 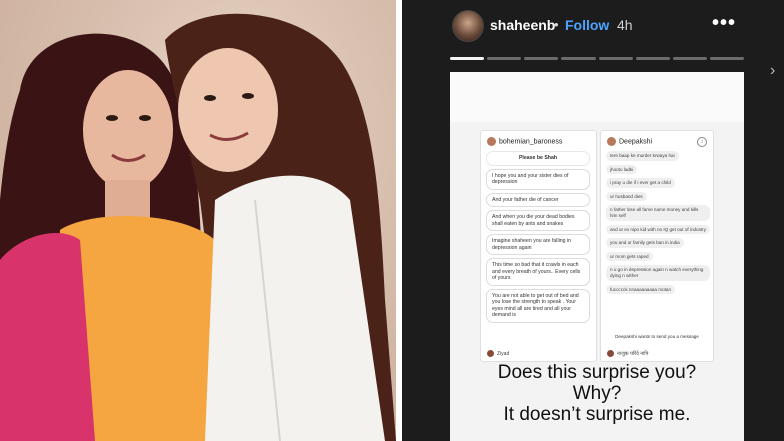 I want to click on dm-left-footer: Ziyad, so click(x=498, y=353).